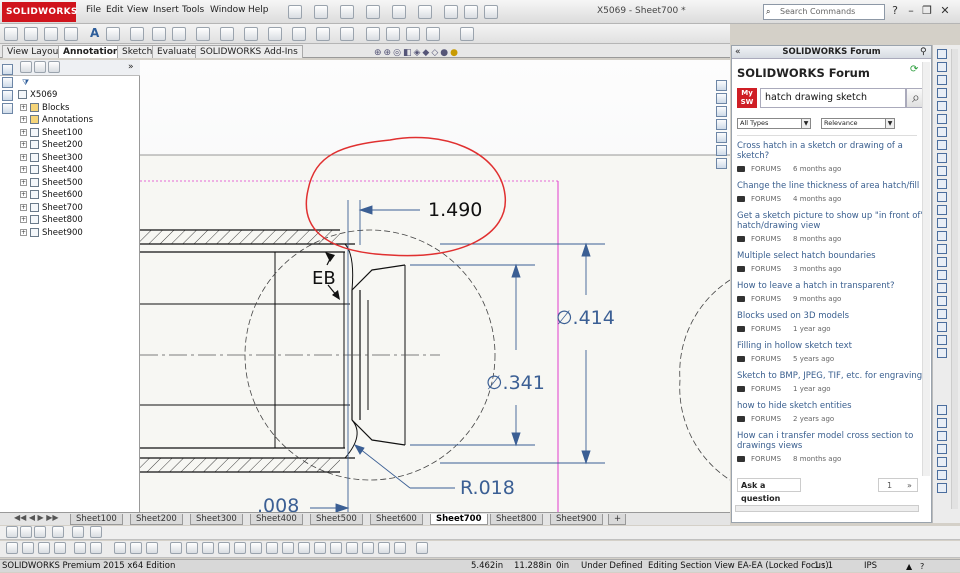 This screenshot has height=573, width=960. I want to click on open-folder-icon, so click(321, 12).